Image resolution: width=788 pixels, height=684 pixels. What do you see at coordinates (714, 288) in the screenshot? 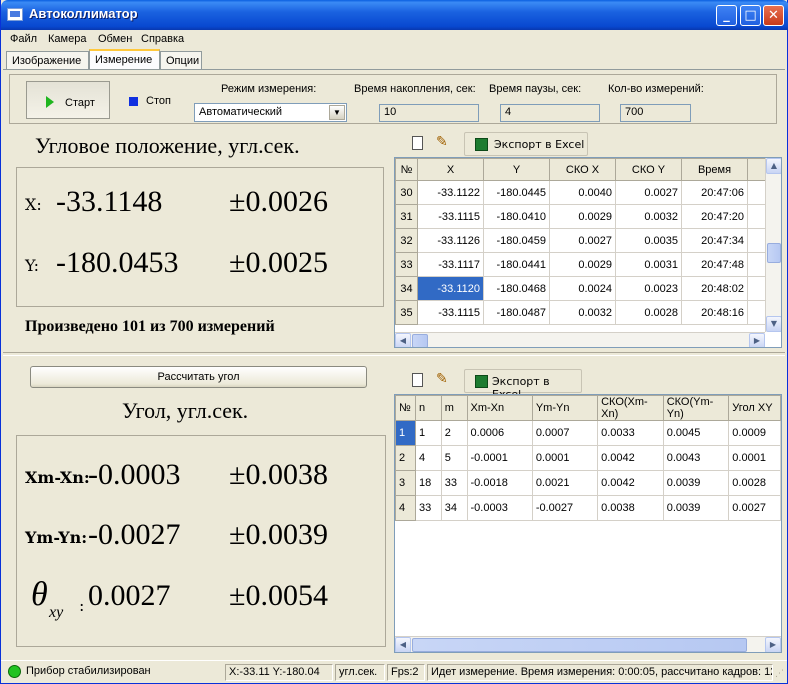
I see `table-cell: 20:48:02` at bounding box center [714, 288].